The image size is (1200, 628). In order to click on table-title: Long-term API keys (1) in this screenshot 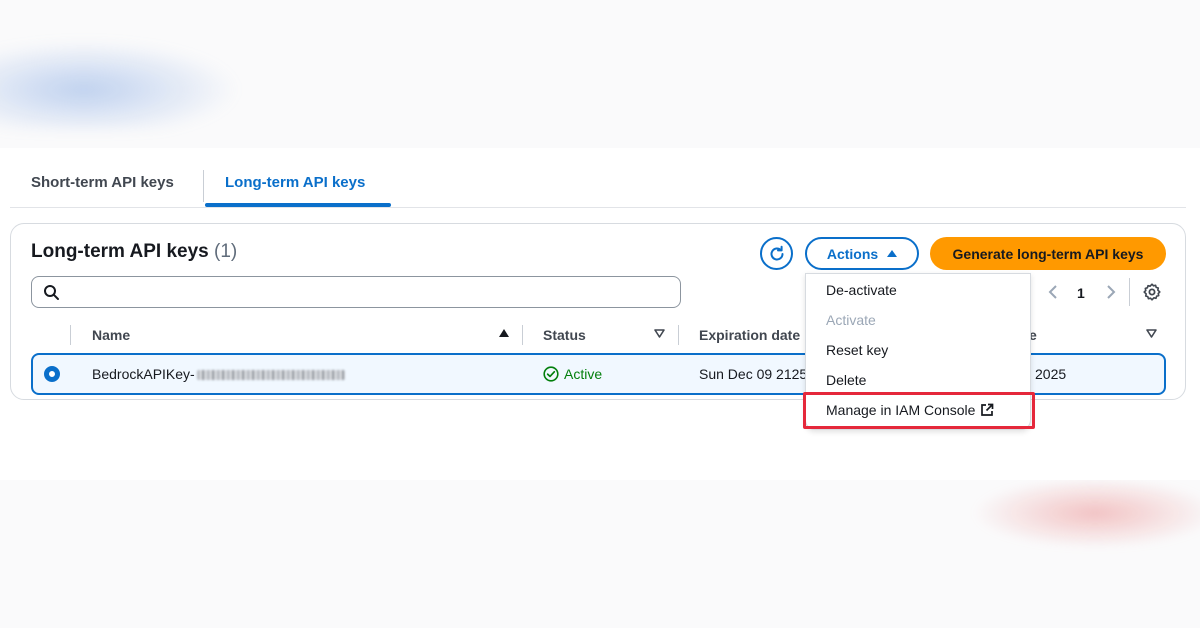, I will do `click(134, 252)`.